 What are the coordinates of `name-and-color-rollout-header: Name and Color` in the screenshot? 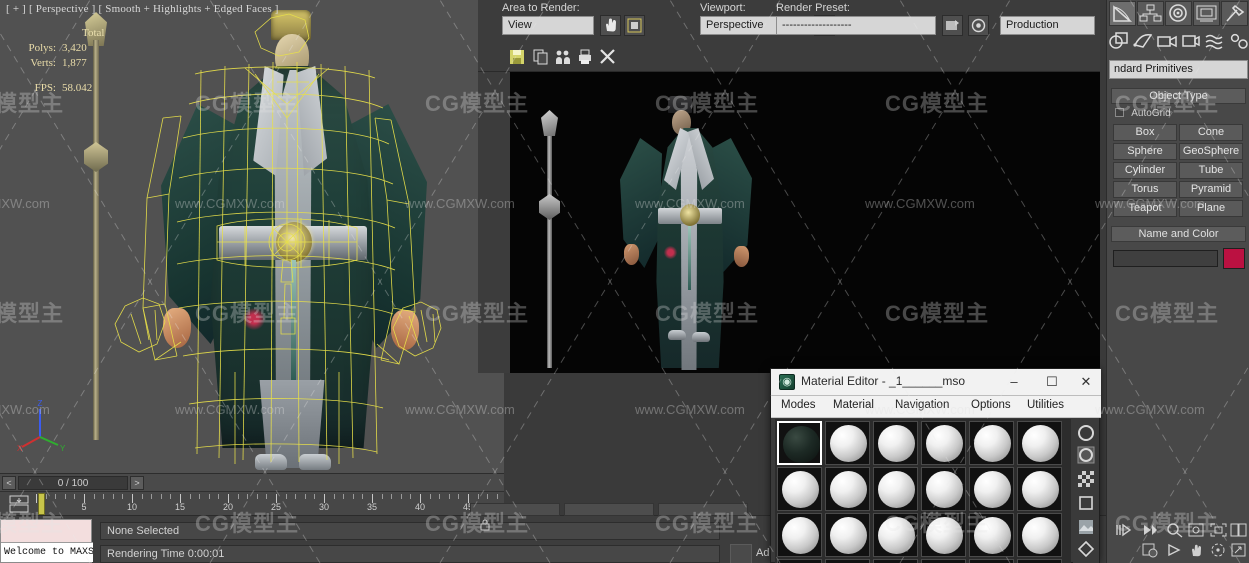 It's located at (1178, 234).